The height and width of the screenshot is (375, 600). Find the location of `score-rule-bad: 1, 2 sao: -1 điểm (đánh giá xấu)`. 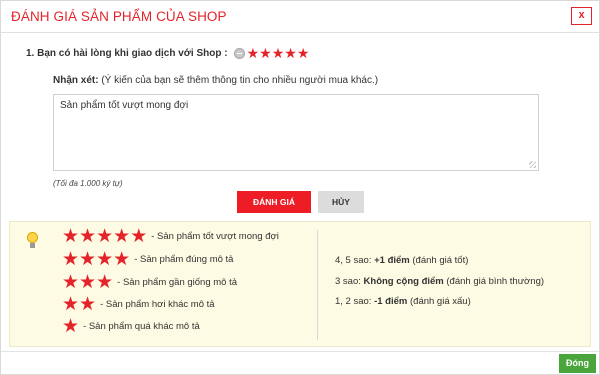

score-rule-bad: 1, 2 sao: -1 điểm (đánh giá xấu) is located at coordinates (403, 301).